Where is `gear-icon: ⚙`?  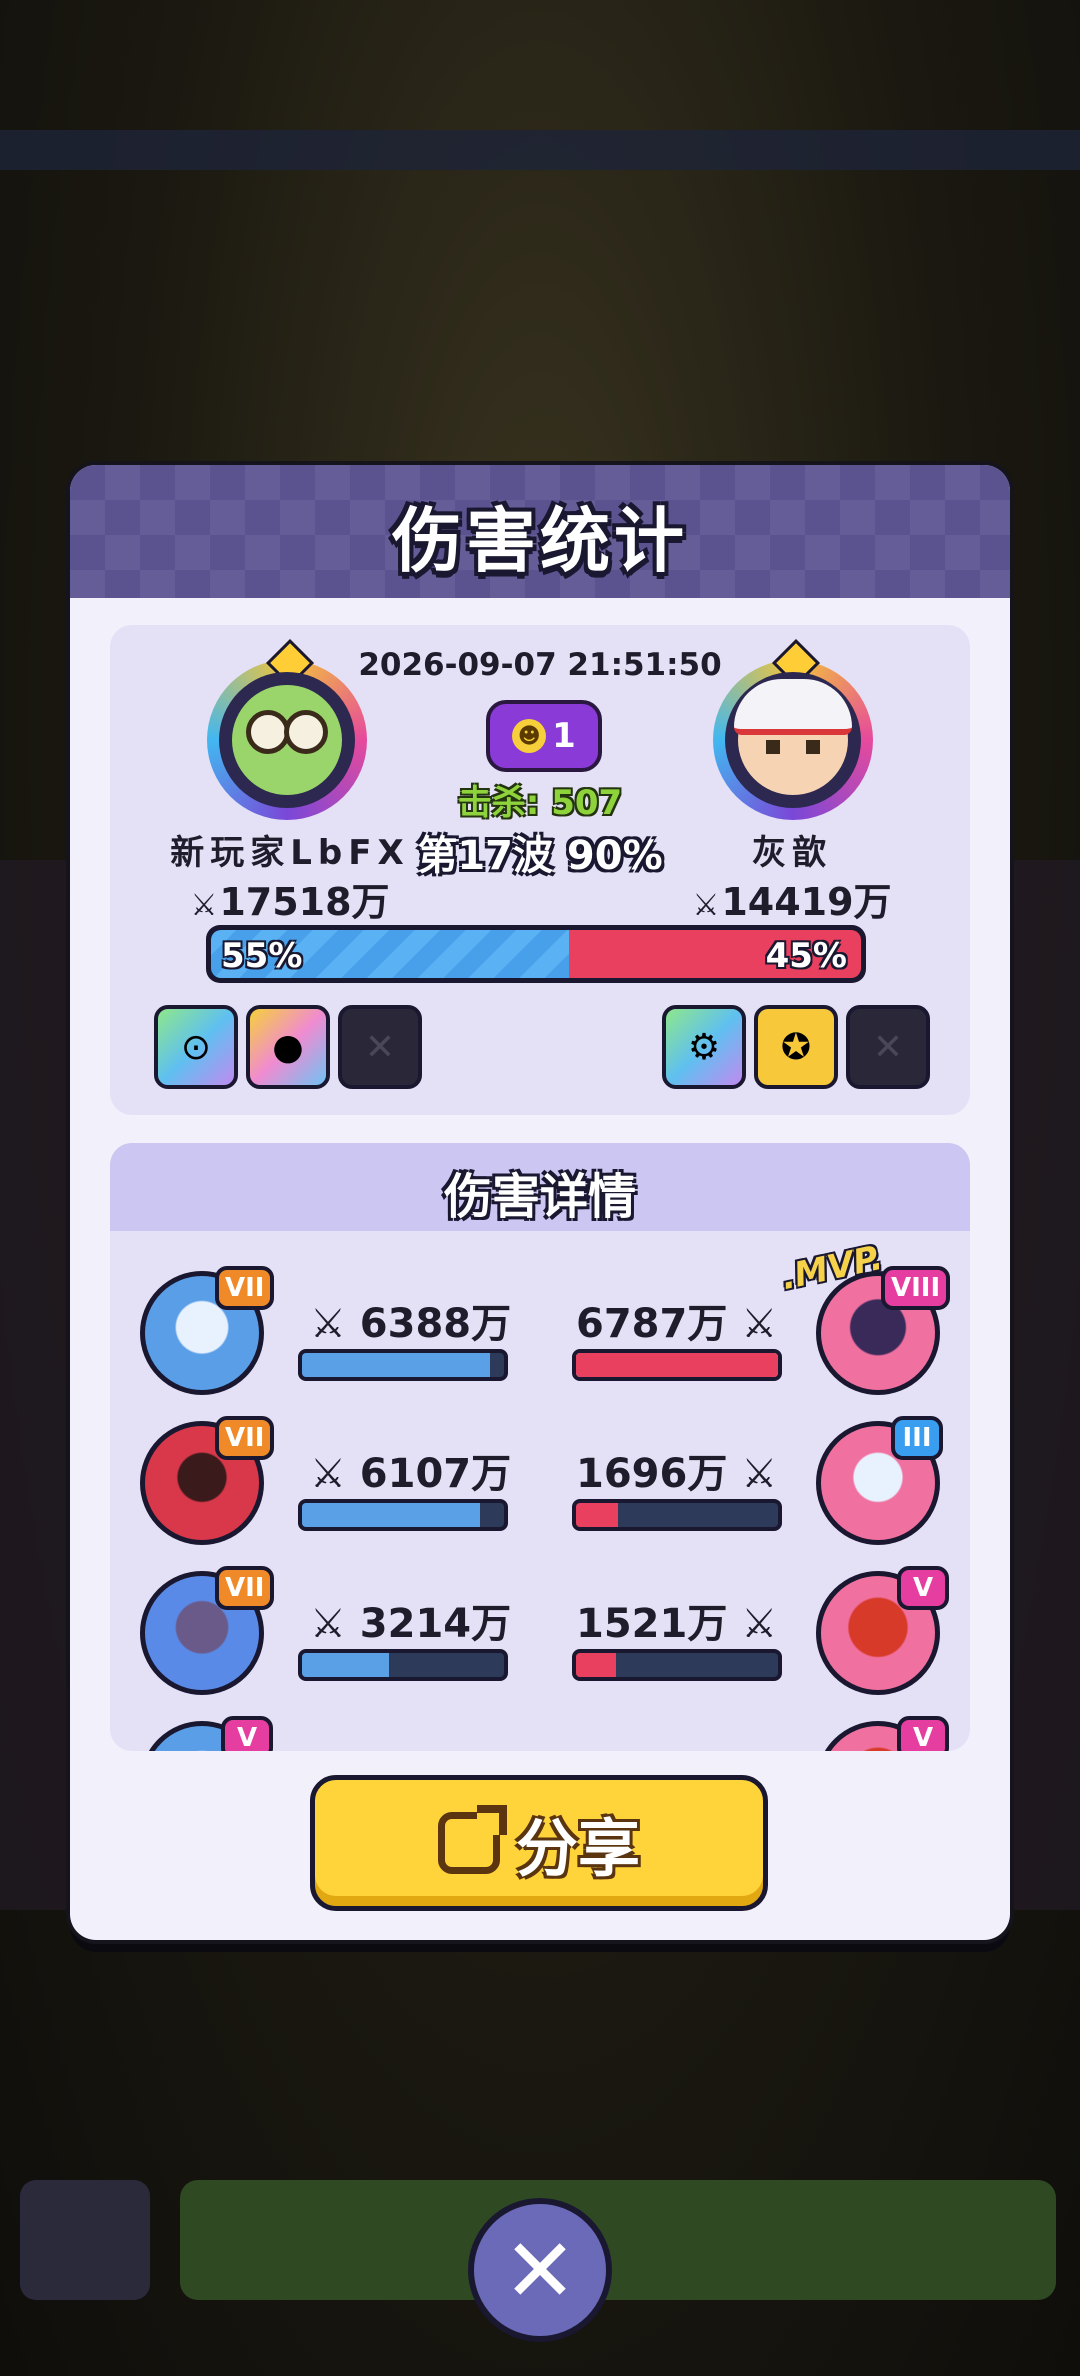
gear-icon: ⚙ is located at coordinates (704, 1047).